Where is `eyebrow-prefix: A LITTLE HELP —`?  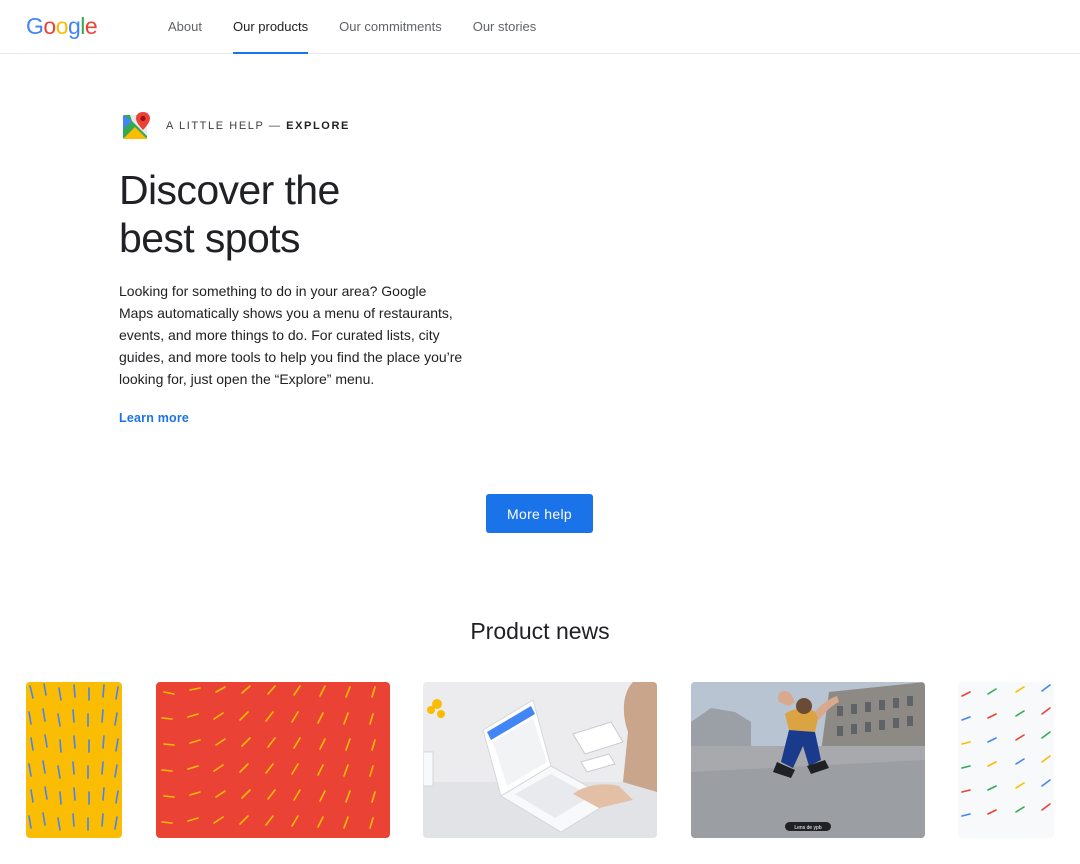
eyebrow-prefix: A LITTLE HELP — is located at coordinates (226, 126).